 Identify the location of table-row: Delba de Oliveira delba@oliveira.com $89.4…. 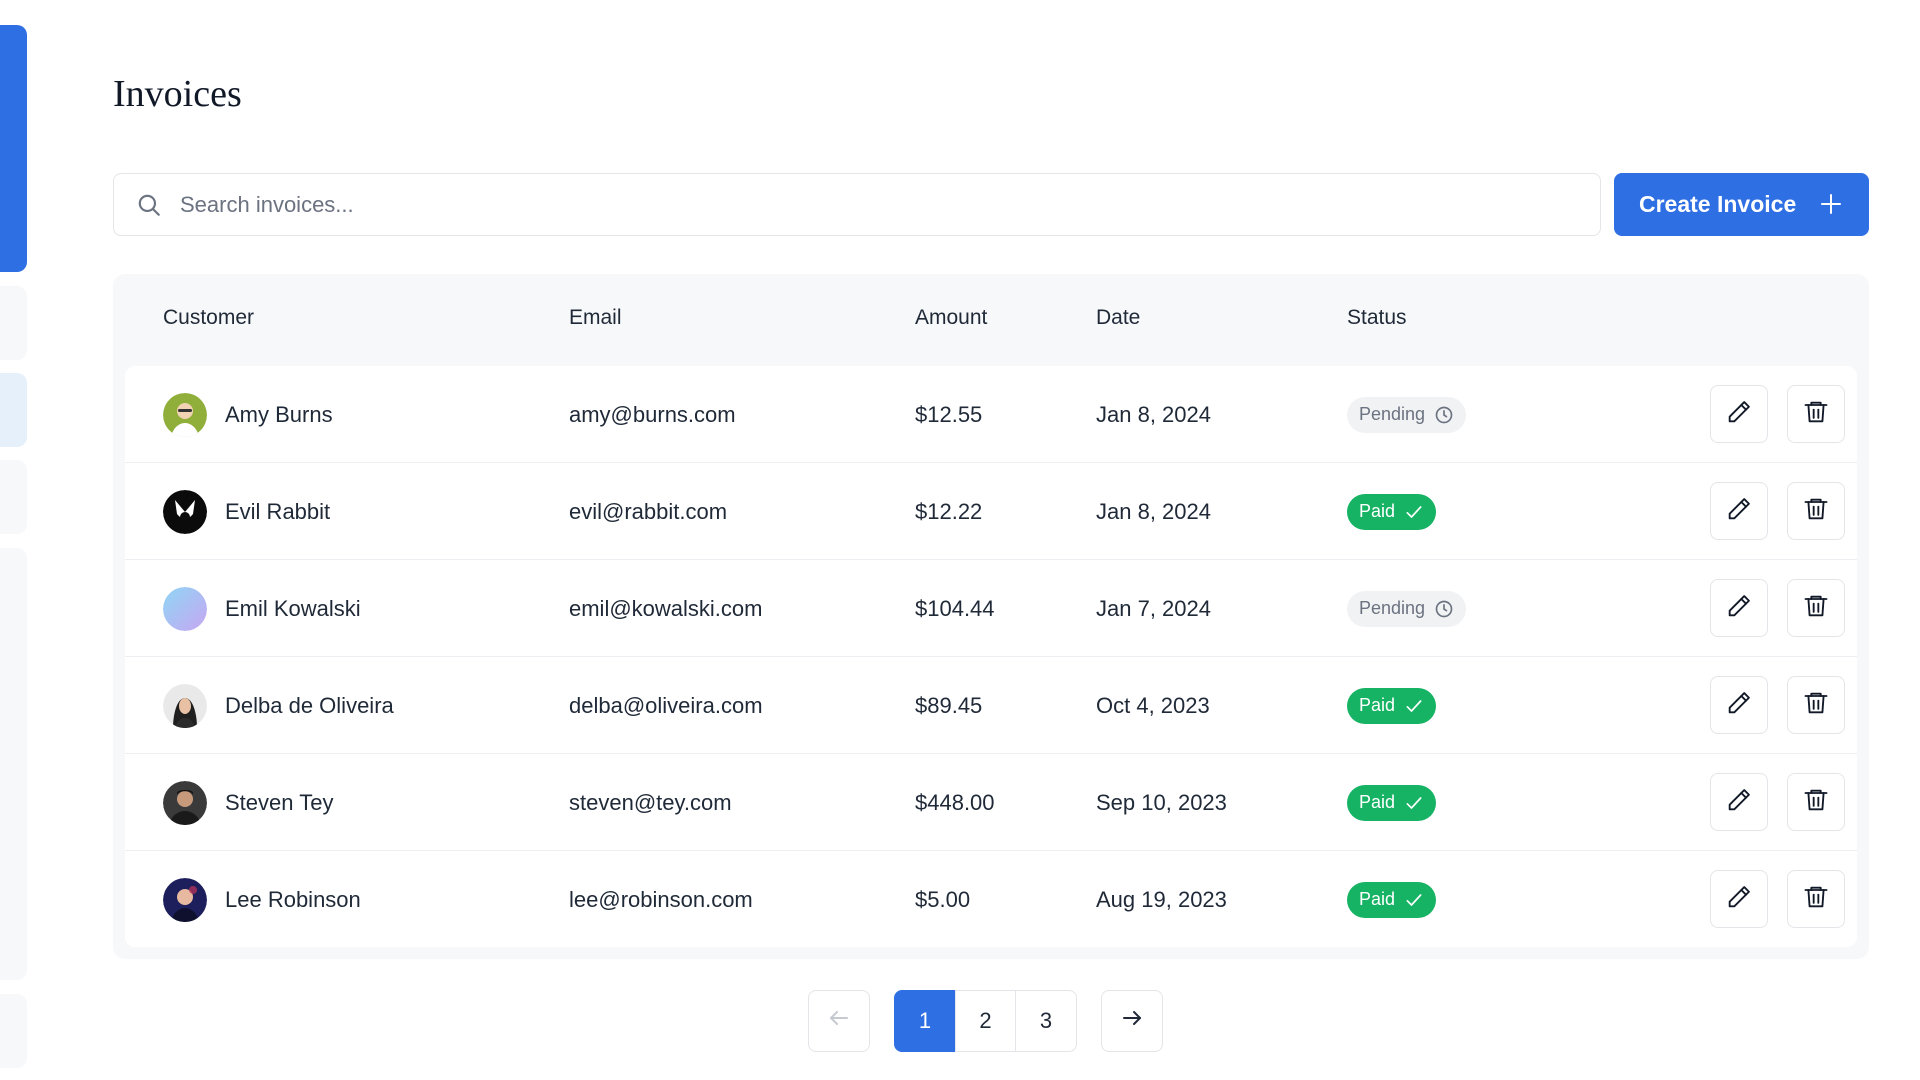
(991, 705).